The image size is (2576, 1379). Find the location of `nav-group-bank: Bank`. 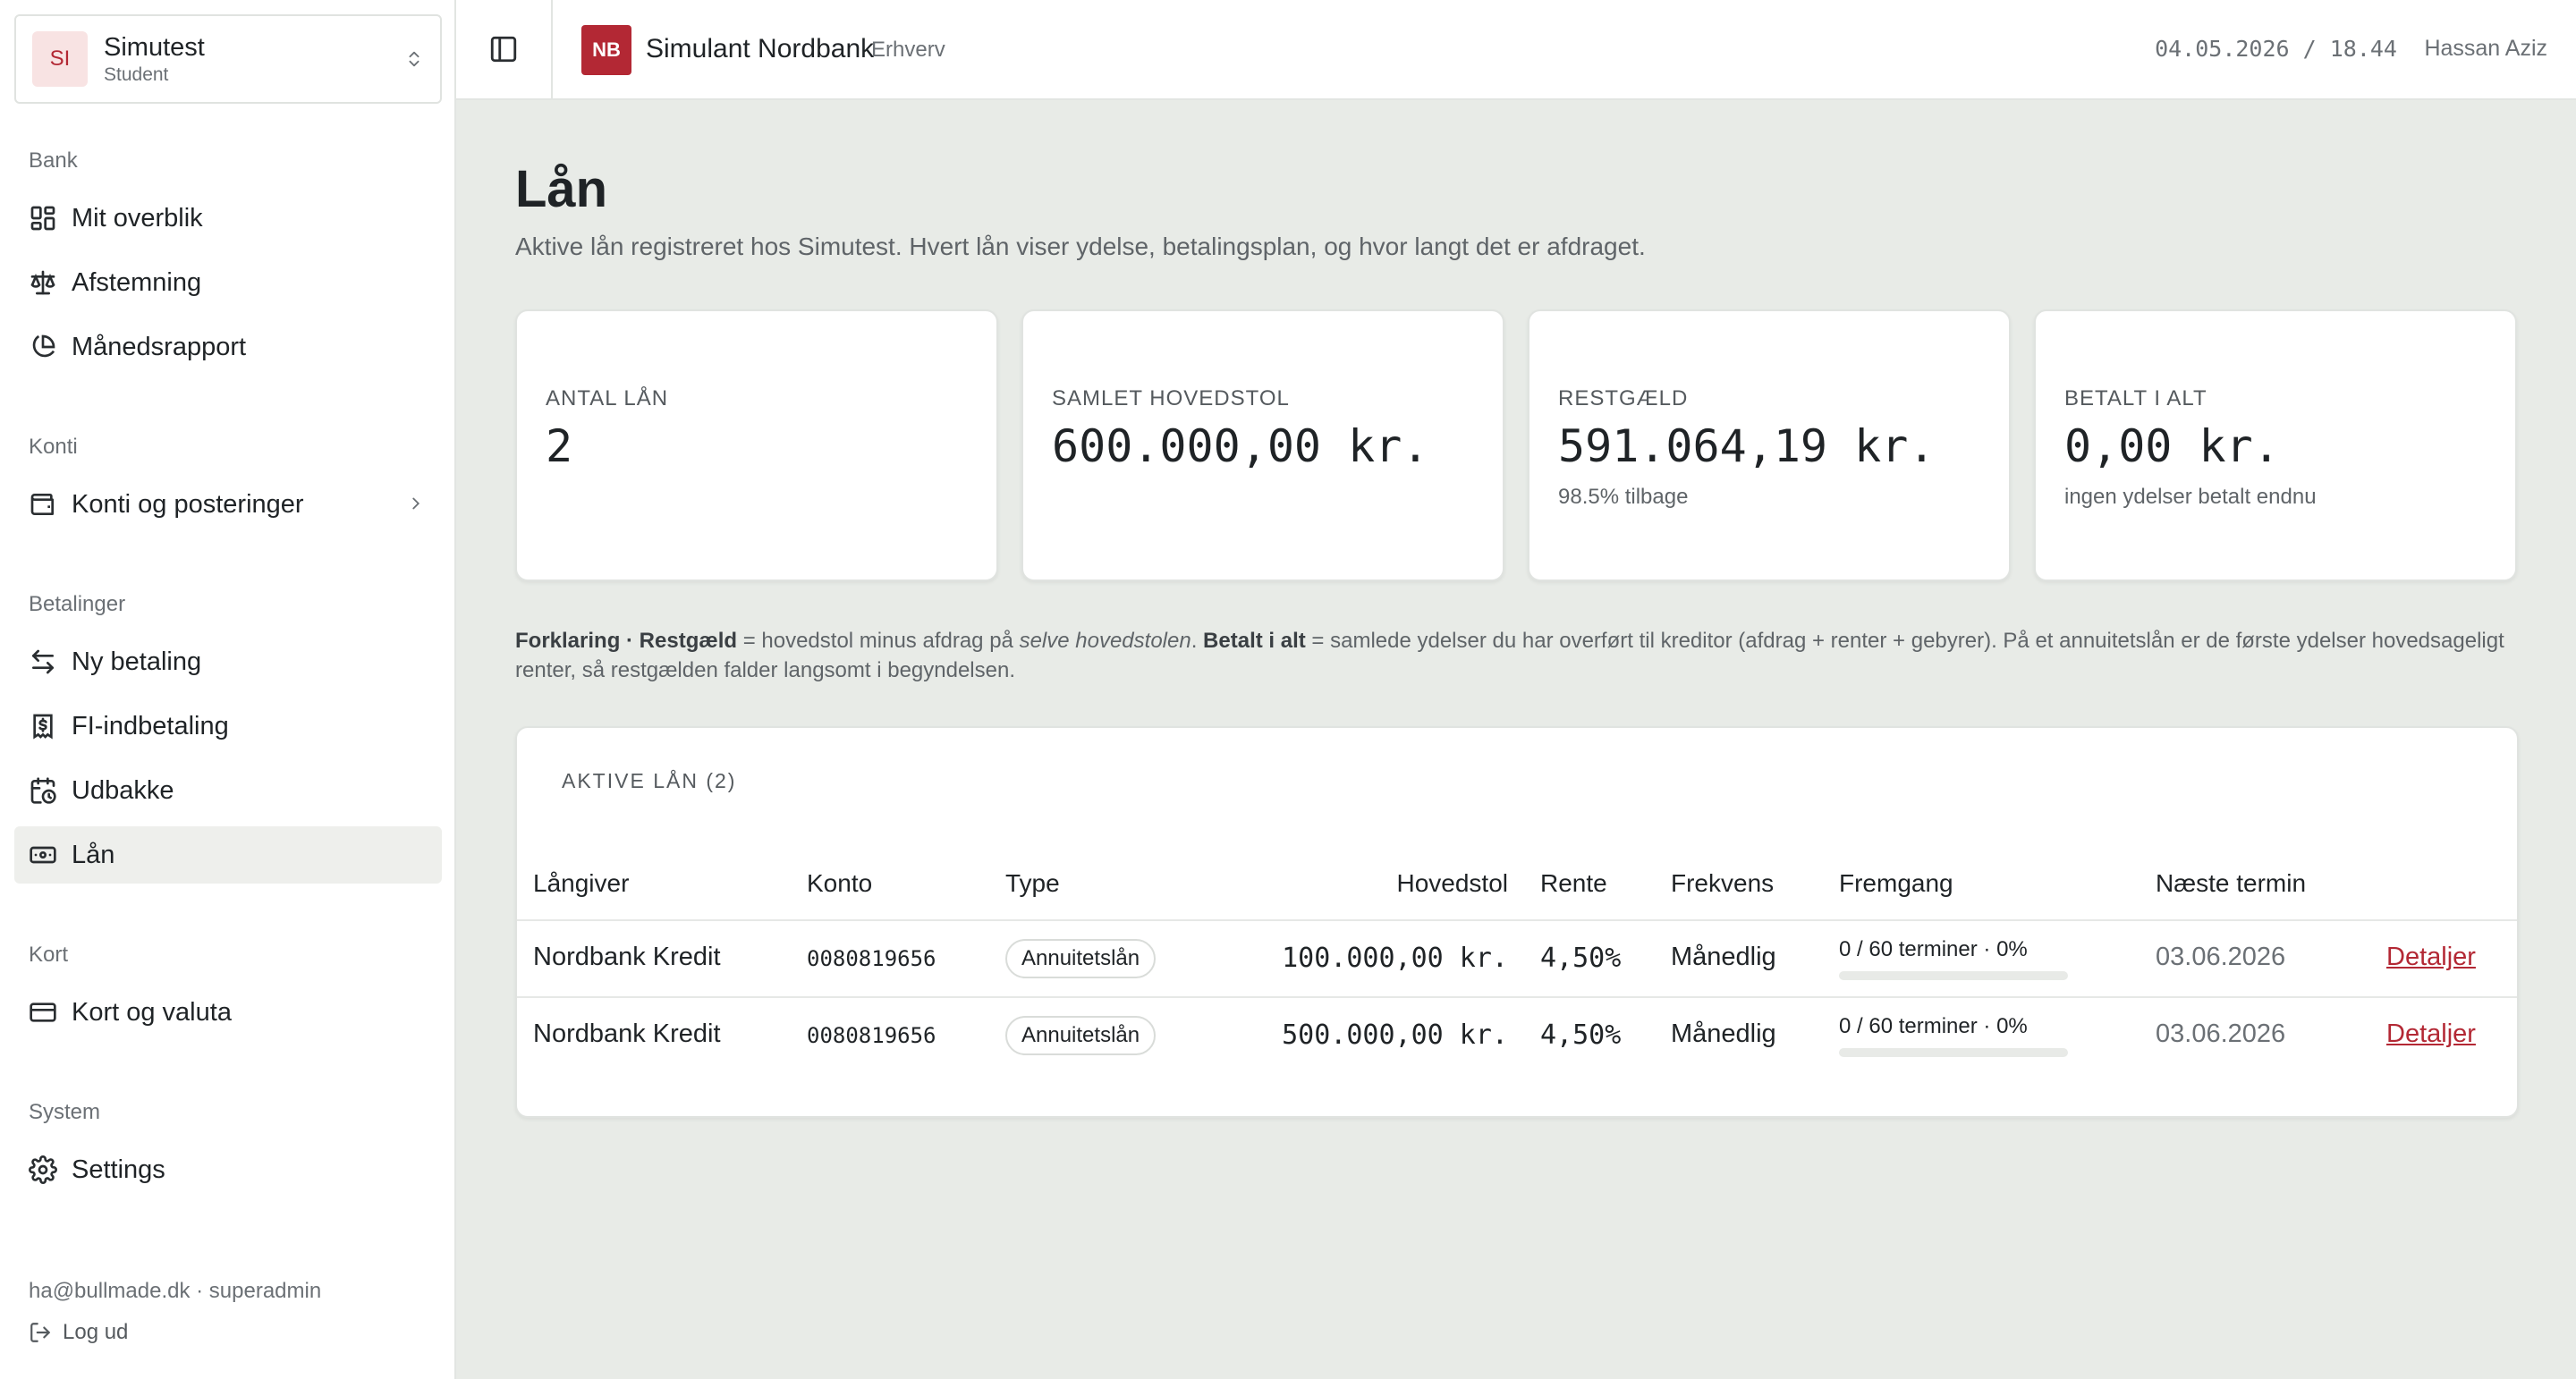

nav-group-bank: Bank is located at coordinates (53, 160).